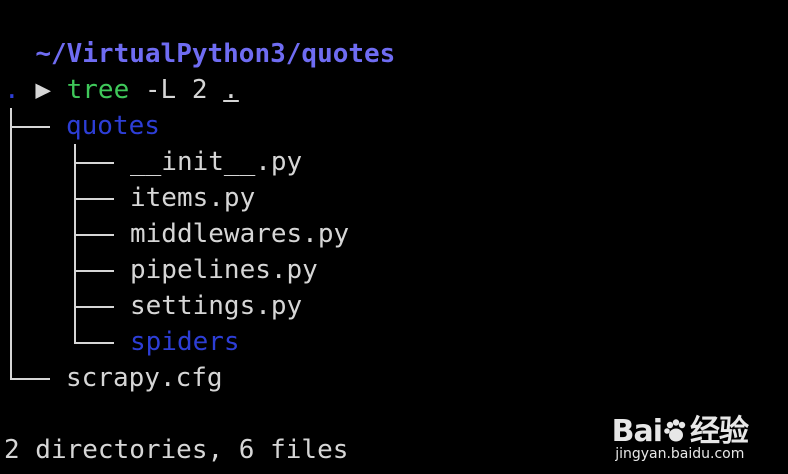  What do you see at coordinates (216, 162) in the screenshot?
I see `tree-file-init: __init__.py` at bounding box center [216, 162].